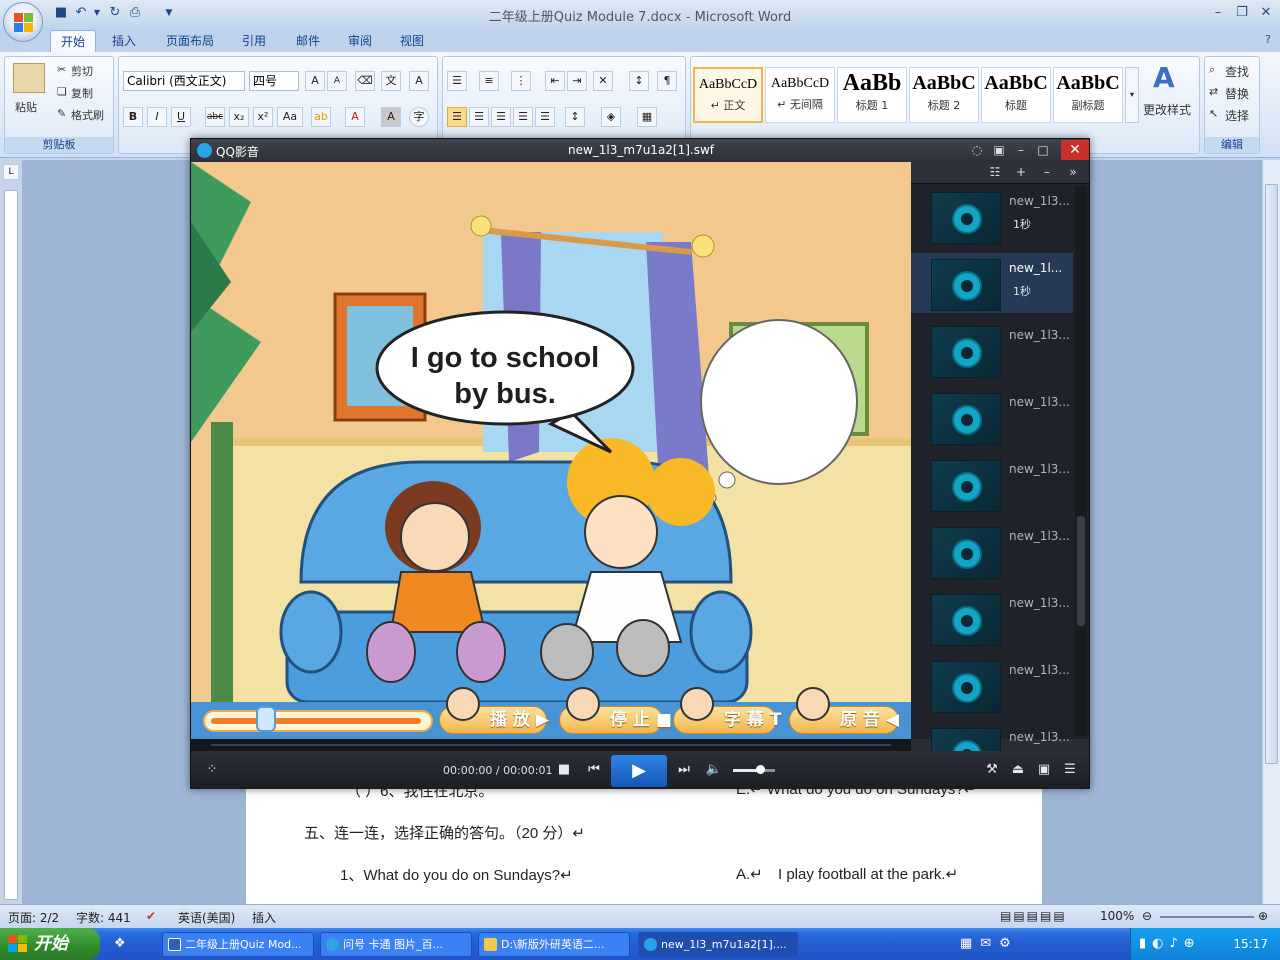  Describe the element at coordinates (999, 150) in the screenshot. I see `mini-mode-icon: ▣` at that location.